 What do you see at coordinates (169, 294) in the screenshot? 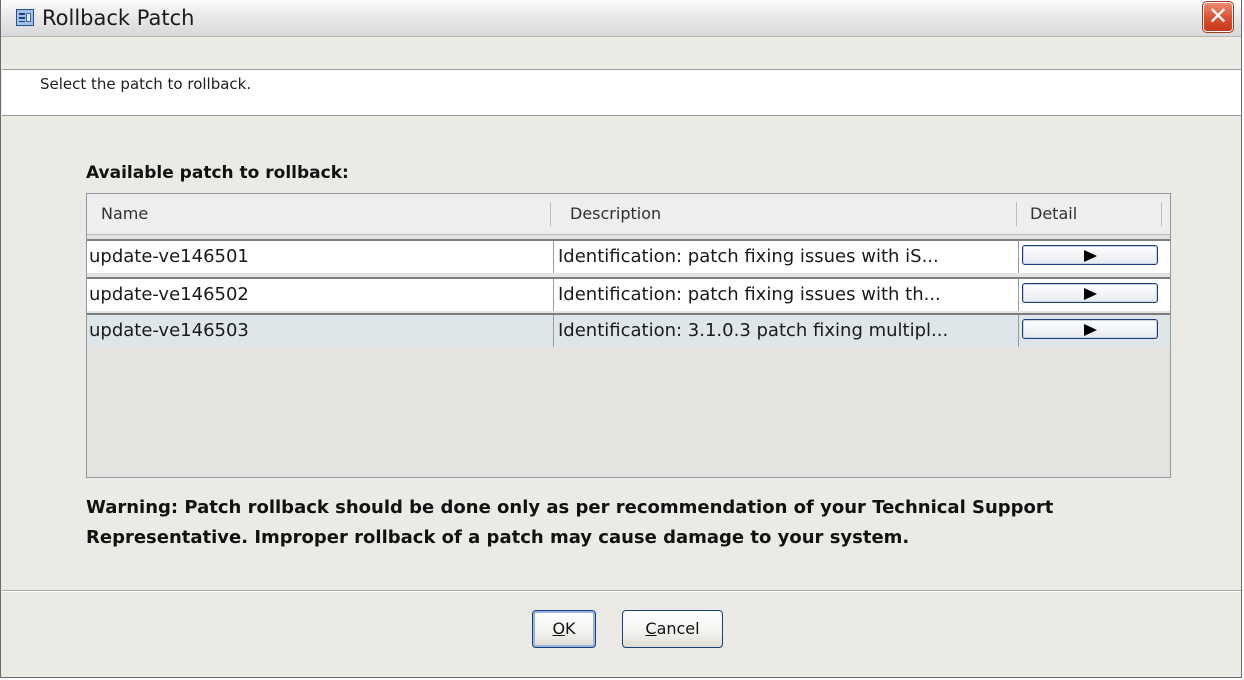
I see `patch-name-cell: update-ve146502` at bounding box center [169, 294].